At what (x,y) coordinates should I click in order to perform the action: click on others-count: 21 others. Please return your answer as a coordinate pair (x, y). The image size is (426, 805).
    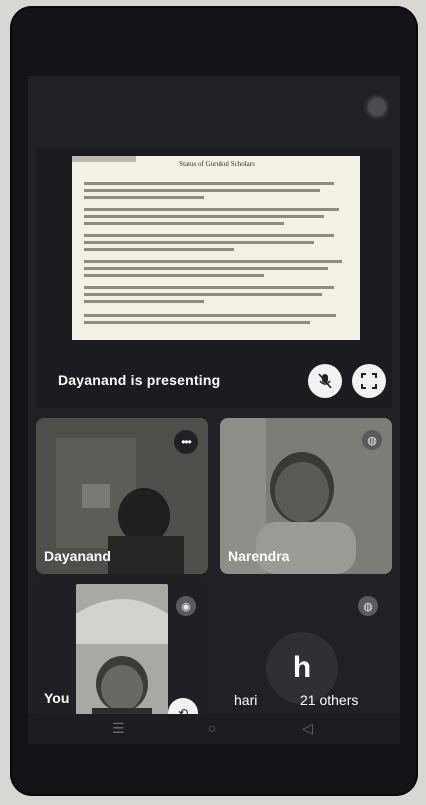
    Looking at the image, I should click on (329, 700).